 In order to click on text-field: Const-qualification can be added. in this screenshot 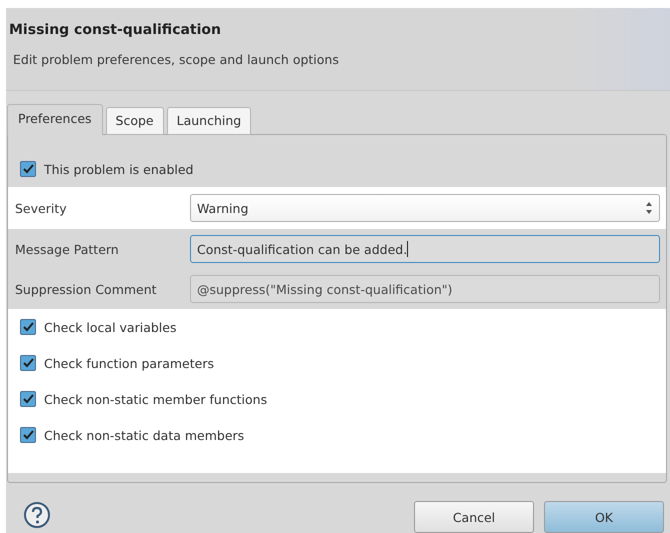, I will do `click(425, 249)`.